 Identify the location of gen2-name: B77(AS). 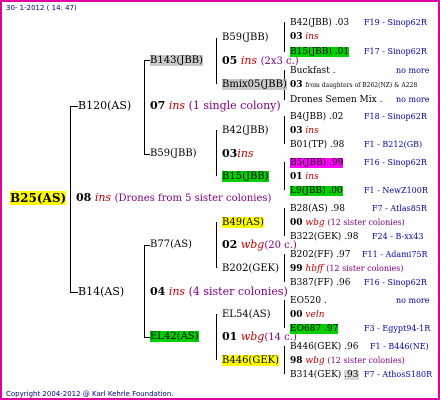
(171, 244).